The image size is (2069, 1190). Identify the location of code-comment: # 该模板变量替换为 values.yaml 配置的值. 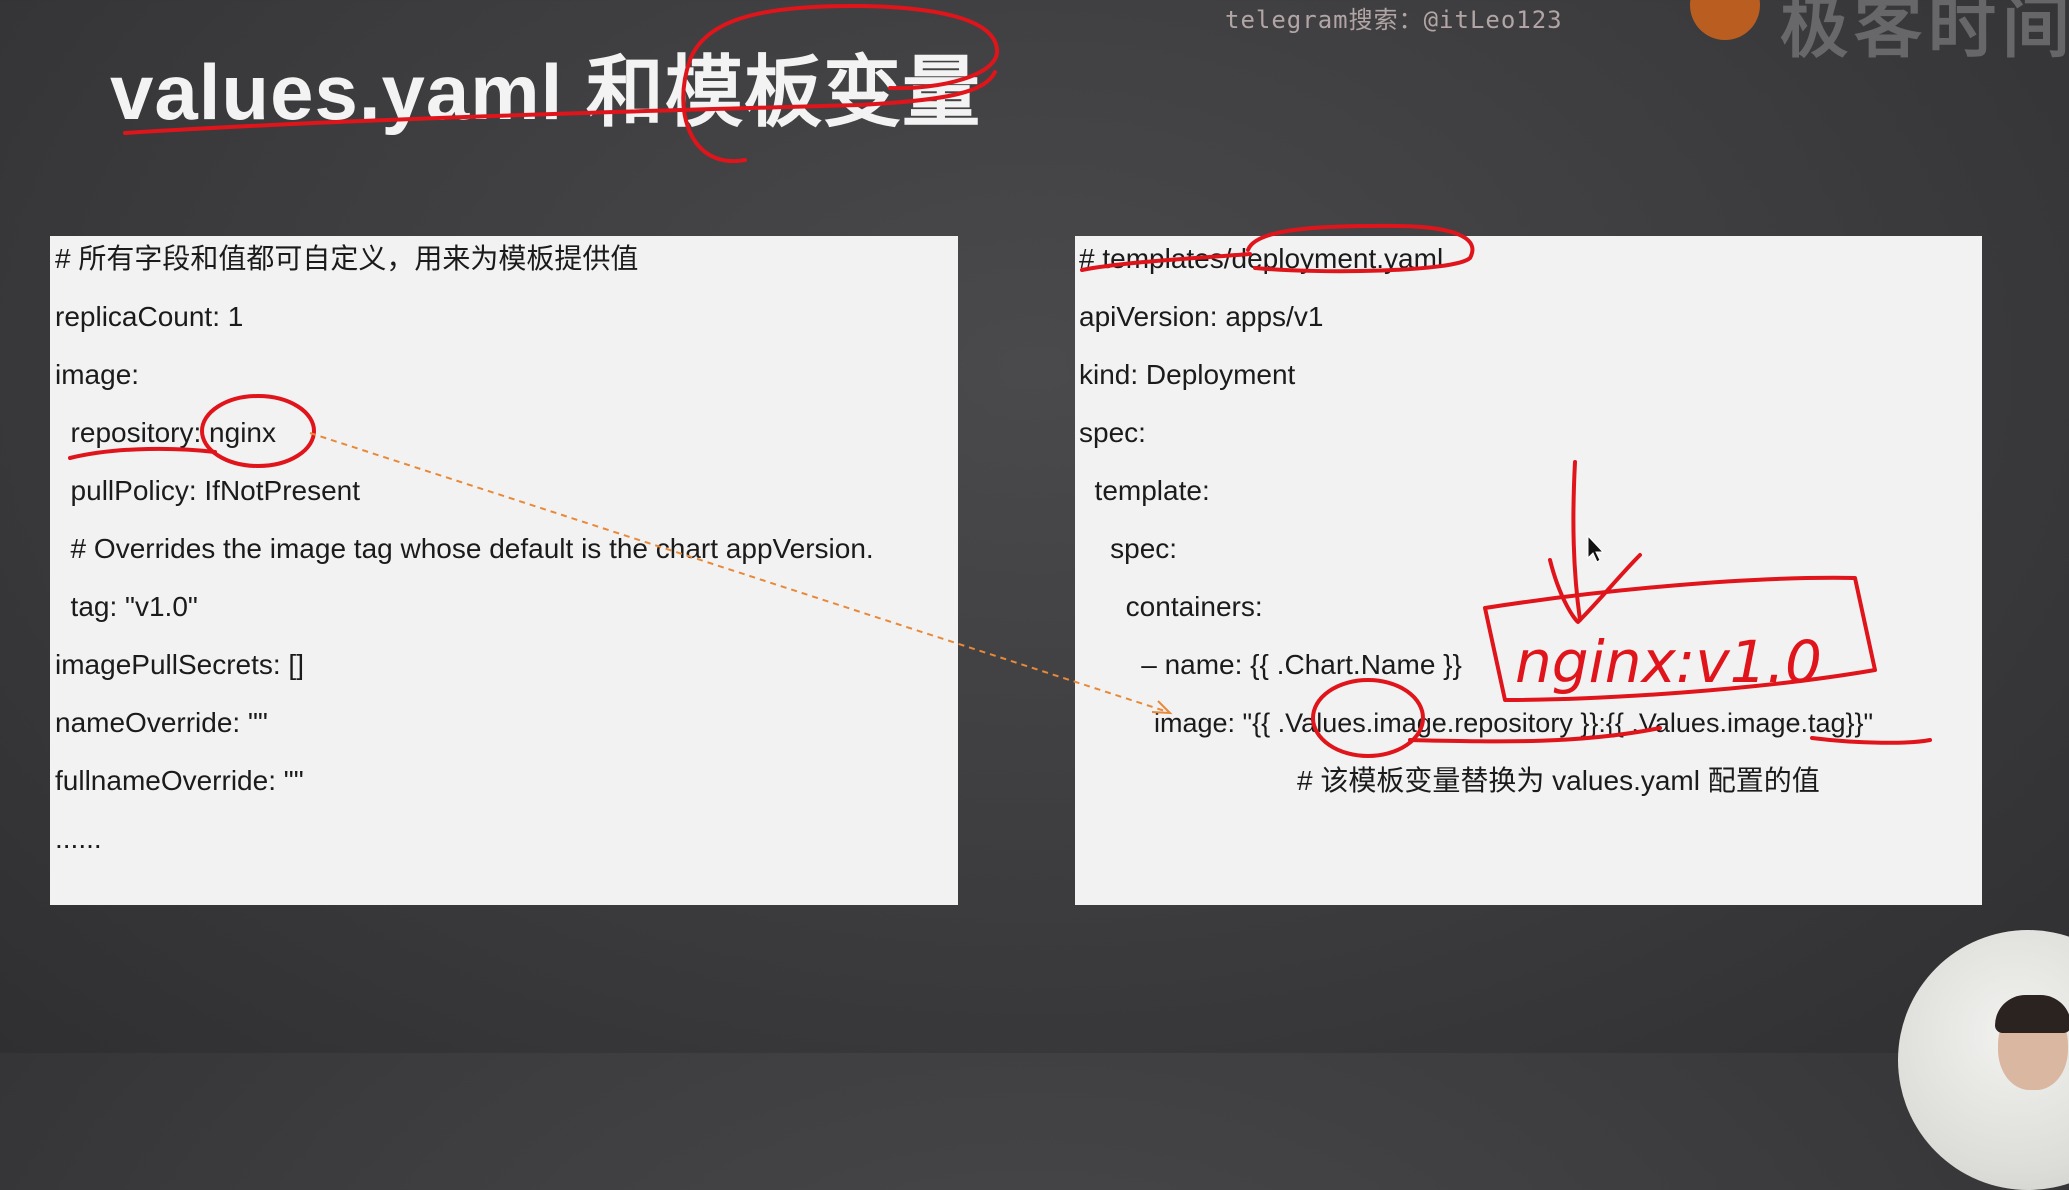
(1558, 780).